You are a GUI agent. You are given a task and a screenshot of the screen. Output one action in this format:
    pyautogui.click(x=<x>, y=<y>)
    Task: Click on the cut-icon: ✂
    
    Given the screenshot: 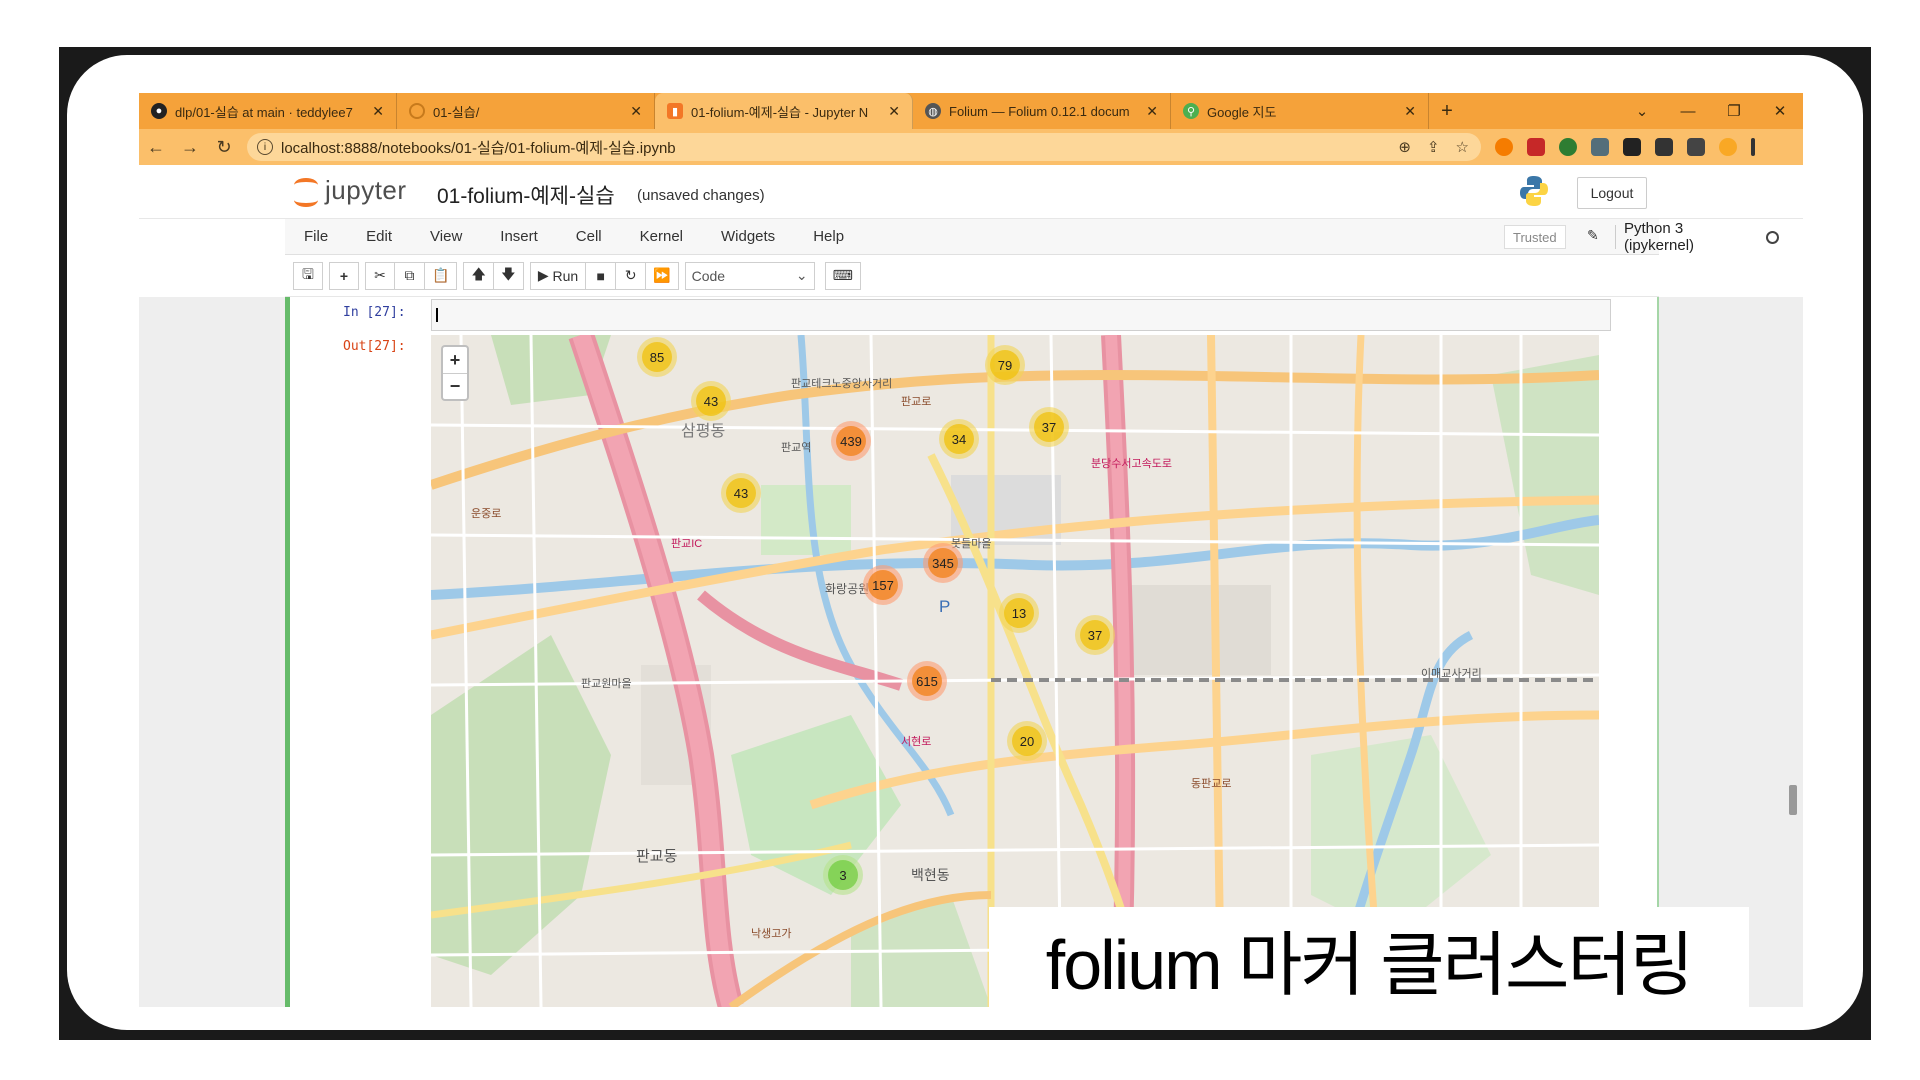 What is the action you would take?
    pyautogui.click(x=380, y=275)
    